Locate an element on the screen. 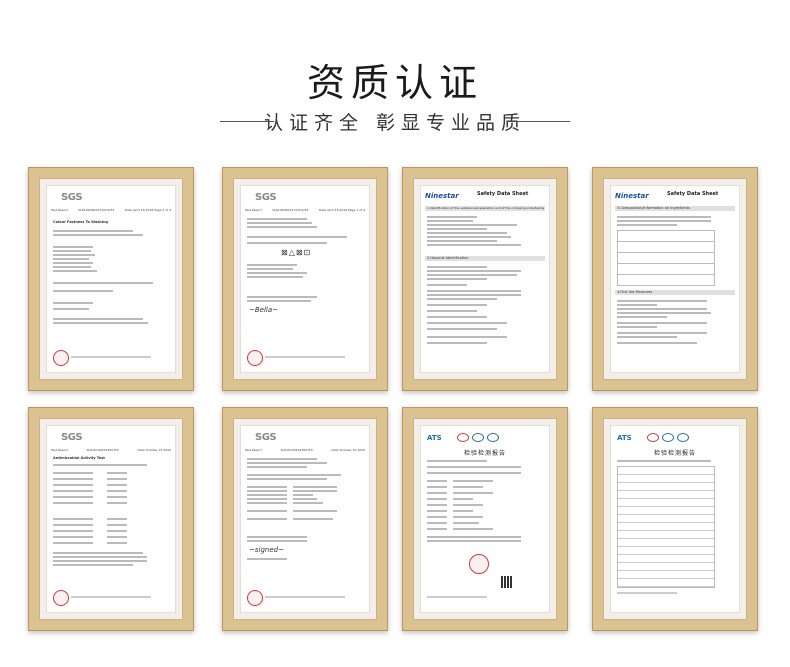  test-results-table is located at coordinates (666, 527).